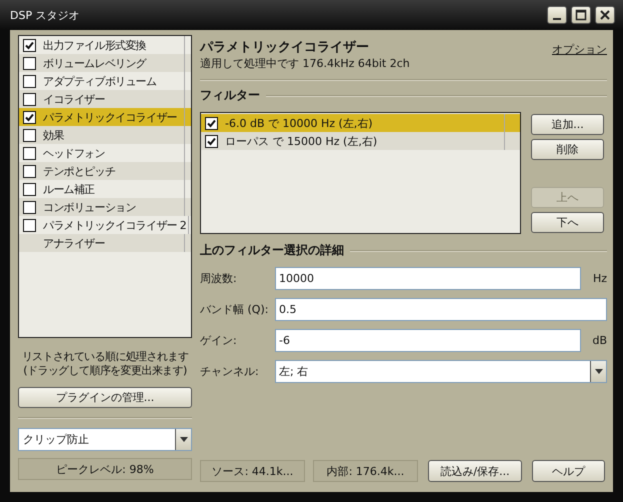 Image resolution: width=623 pixels, height=502 pixels. What do you see at coordinates (45, 15) in the screenshot?
I see `window-title: DSP スタジオ` at bounding box center [45, 15].